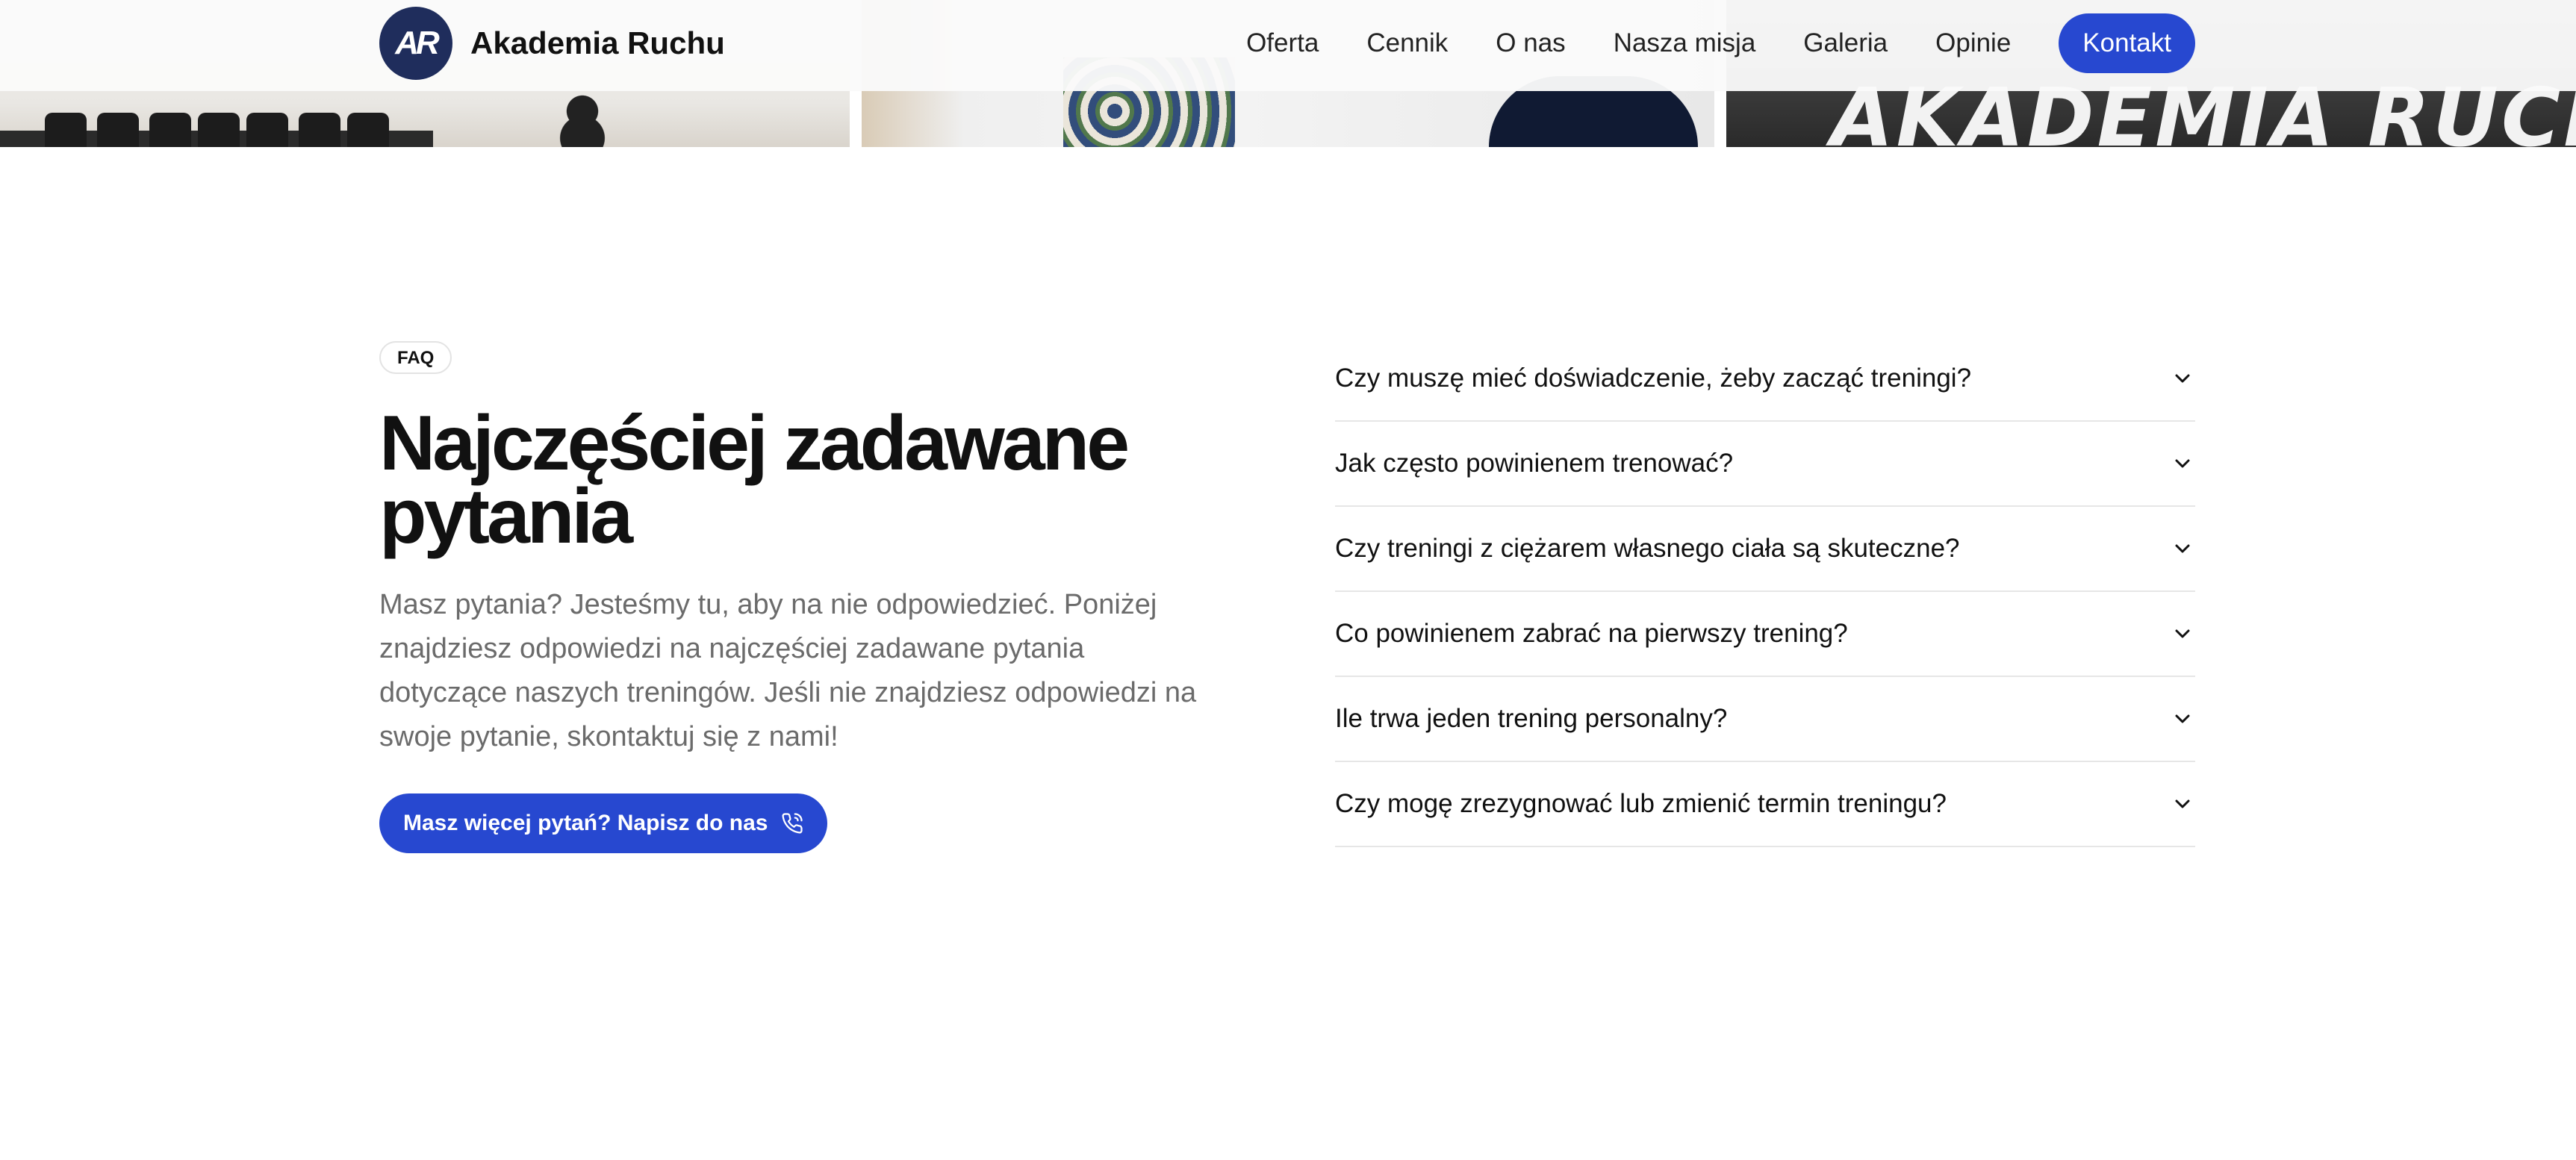  What do you see at coordinates (1282, 43) in the screenshot?
I see `nav-link-oferta: Oferta` at bounding box center [1282, 43].